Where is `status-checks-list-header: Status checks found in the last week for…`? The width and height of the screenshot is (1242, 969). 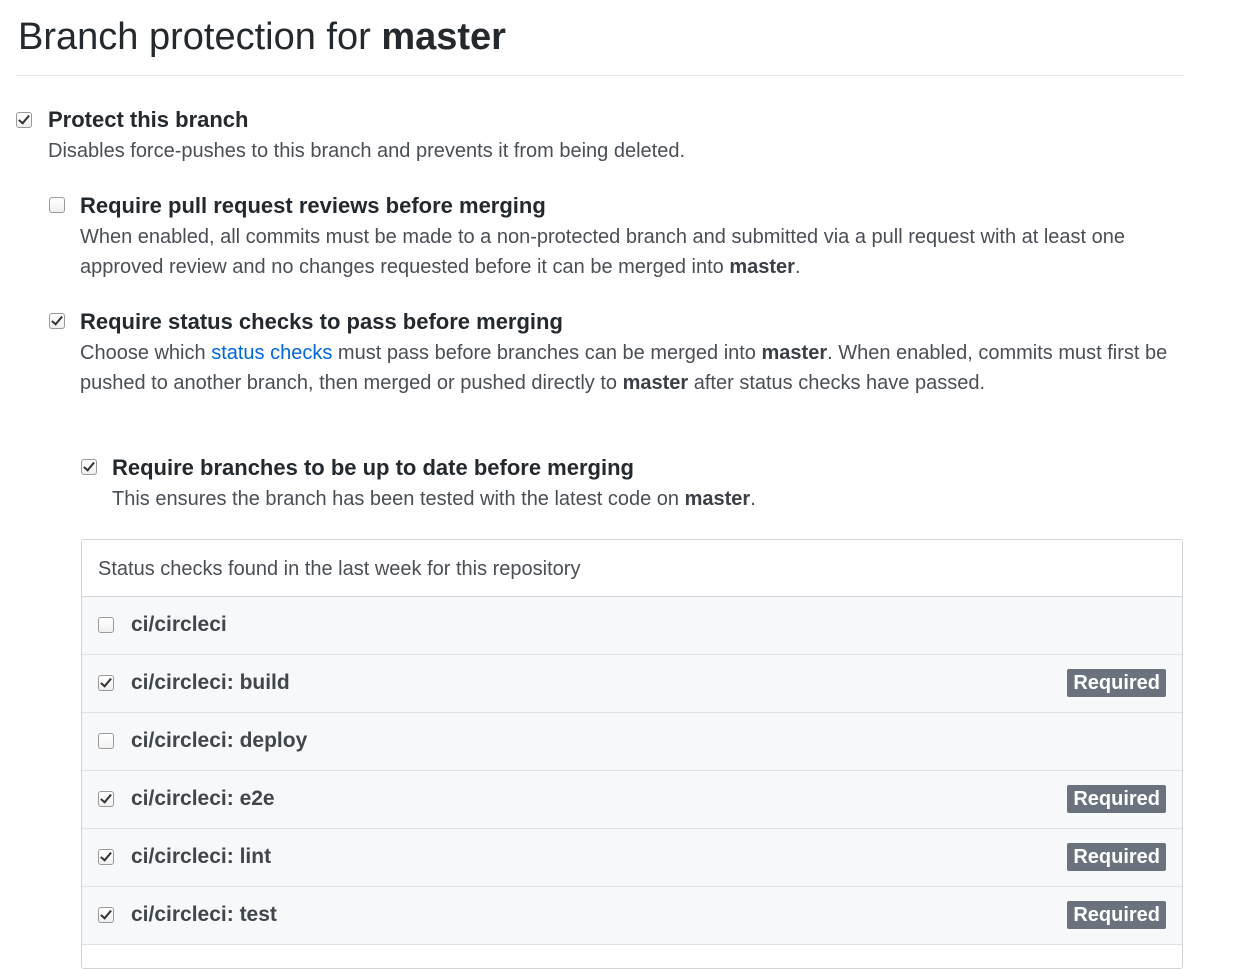
status-checks-list-header: Status checks found in the last week for… is located at coordinates (632, 568).